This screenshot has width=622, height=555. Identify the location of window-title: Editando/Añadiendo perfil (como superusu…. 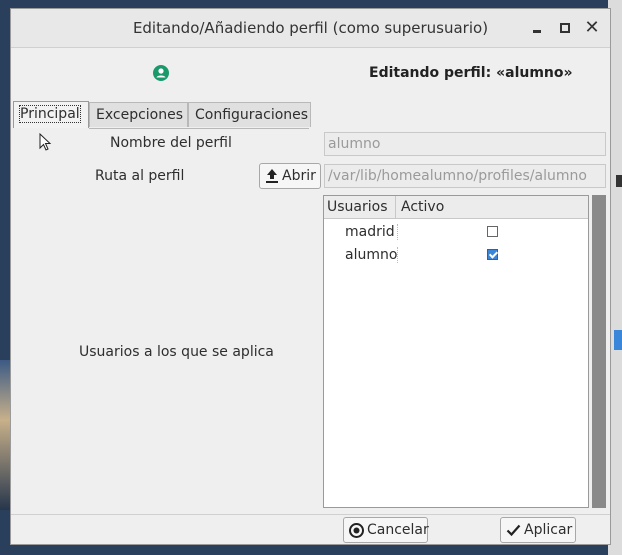
(310, 28).